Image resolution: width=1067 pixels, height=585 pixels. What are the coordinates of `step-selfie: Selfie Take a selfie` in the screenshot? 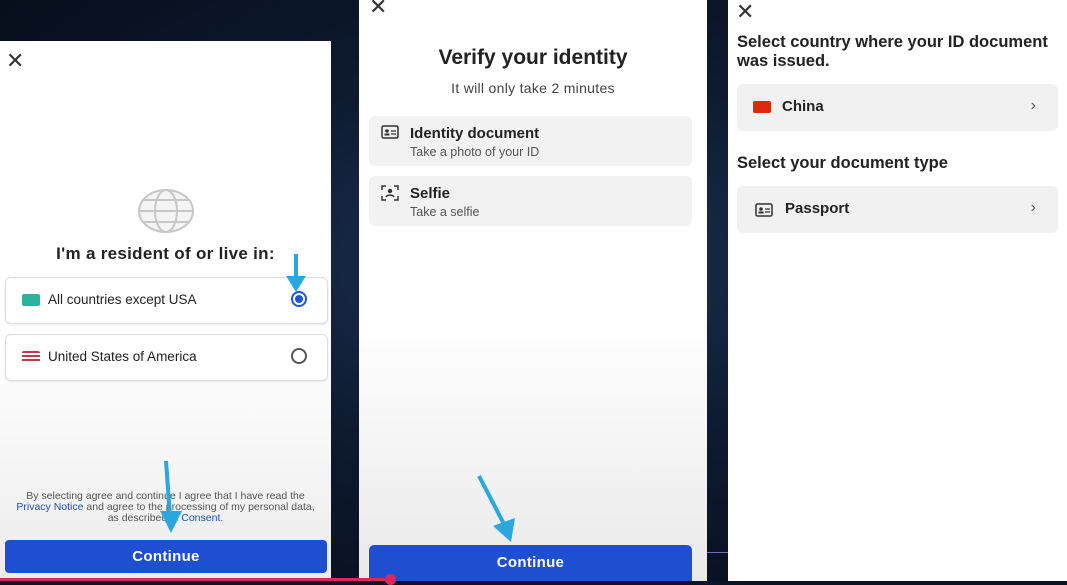 It's located at (530, 201).